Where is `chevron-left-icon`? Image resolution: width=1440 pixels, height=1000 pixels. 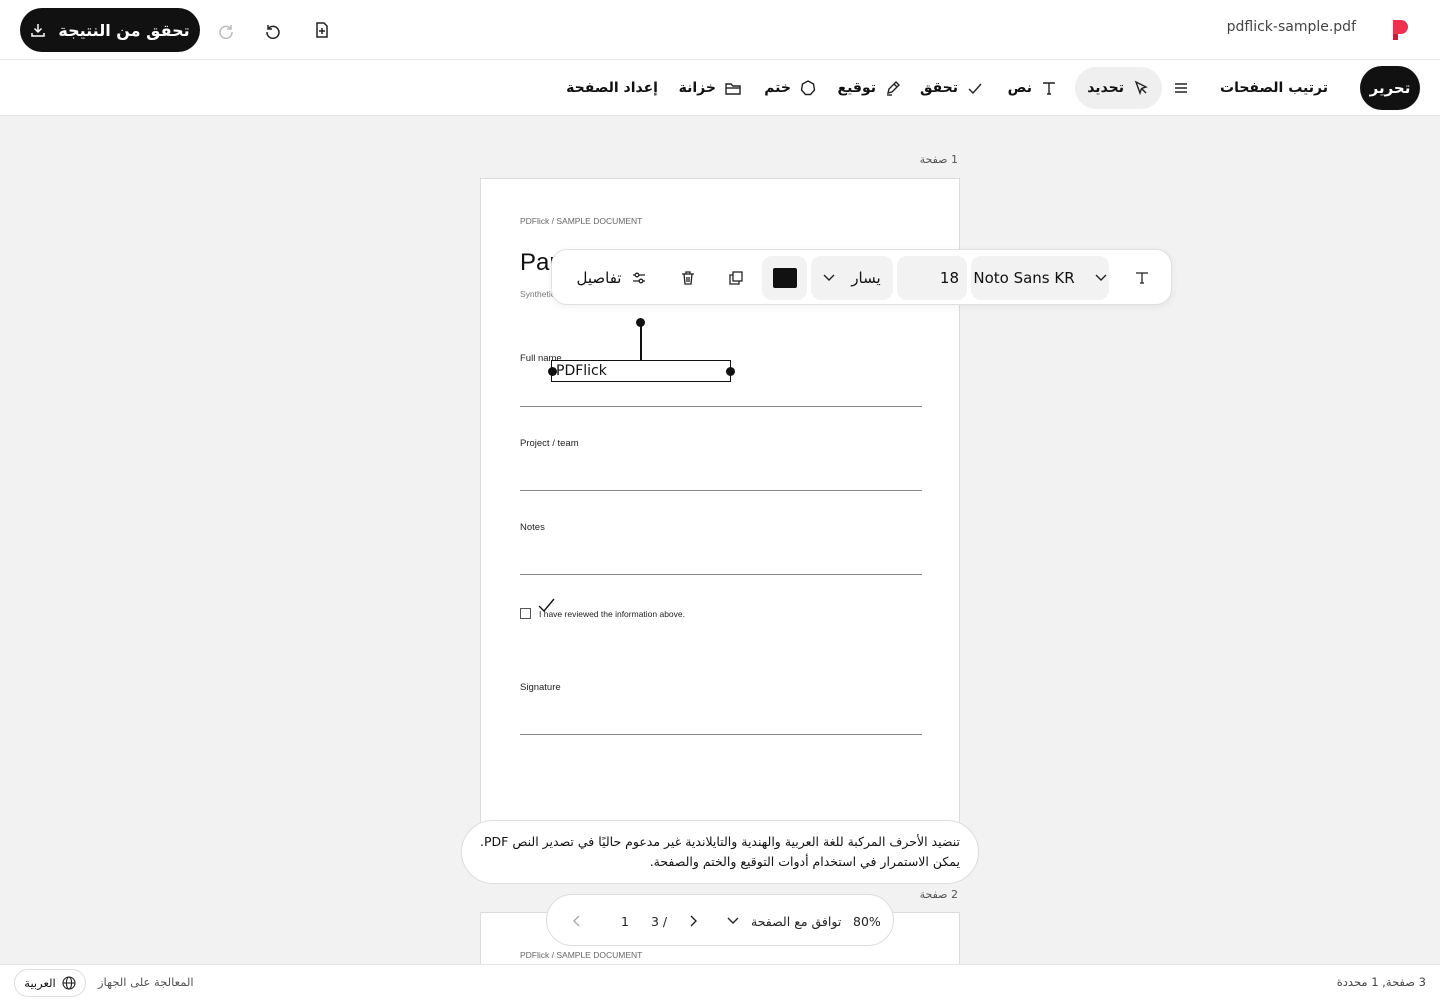 chevron-left-icon is located at coordinates (576, 921).